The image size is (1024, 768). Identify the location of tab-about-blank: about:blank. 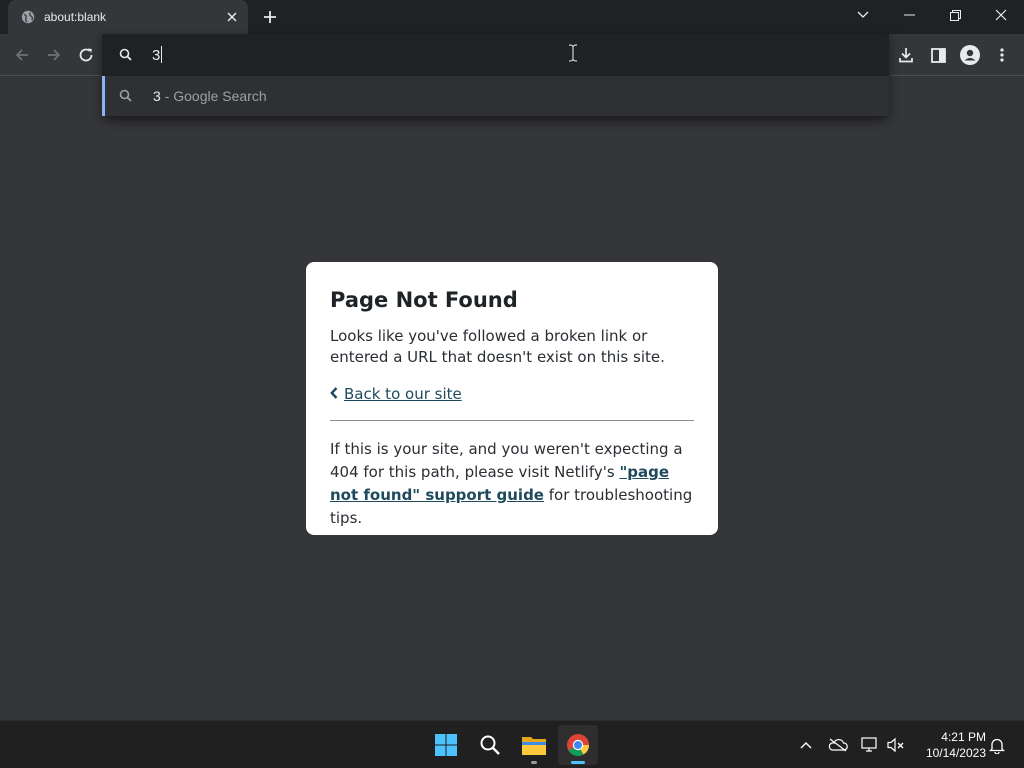
(128, 17).